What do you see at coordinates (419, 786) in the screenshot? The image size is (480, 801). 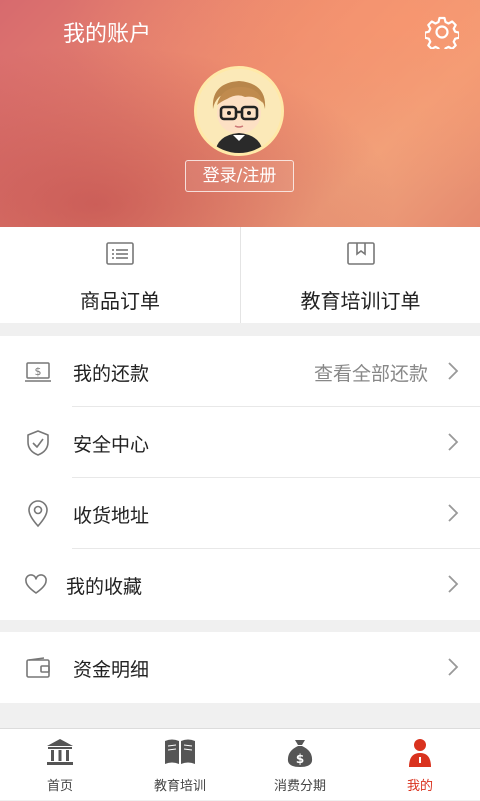 I see `nav-label: 我的` at bounding box center [419, 786].